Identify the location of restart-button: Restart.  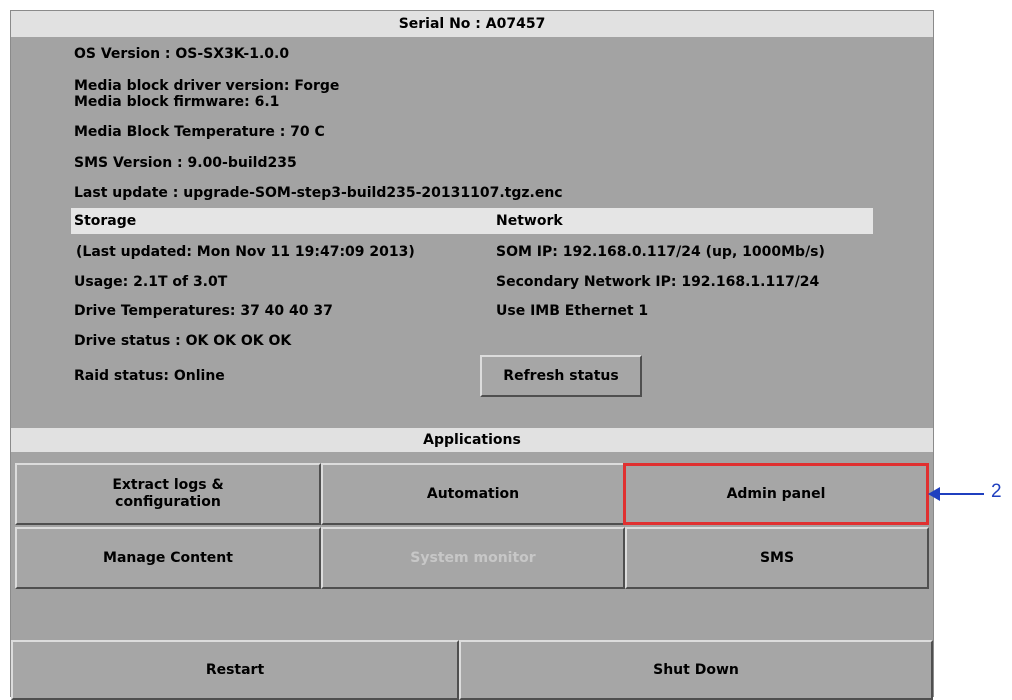
(235, 670).